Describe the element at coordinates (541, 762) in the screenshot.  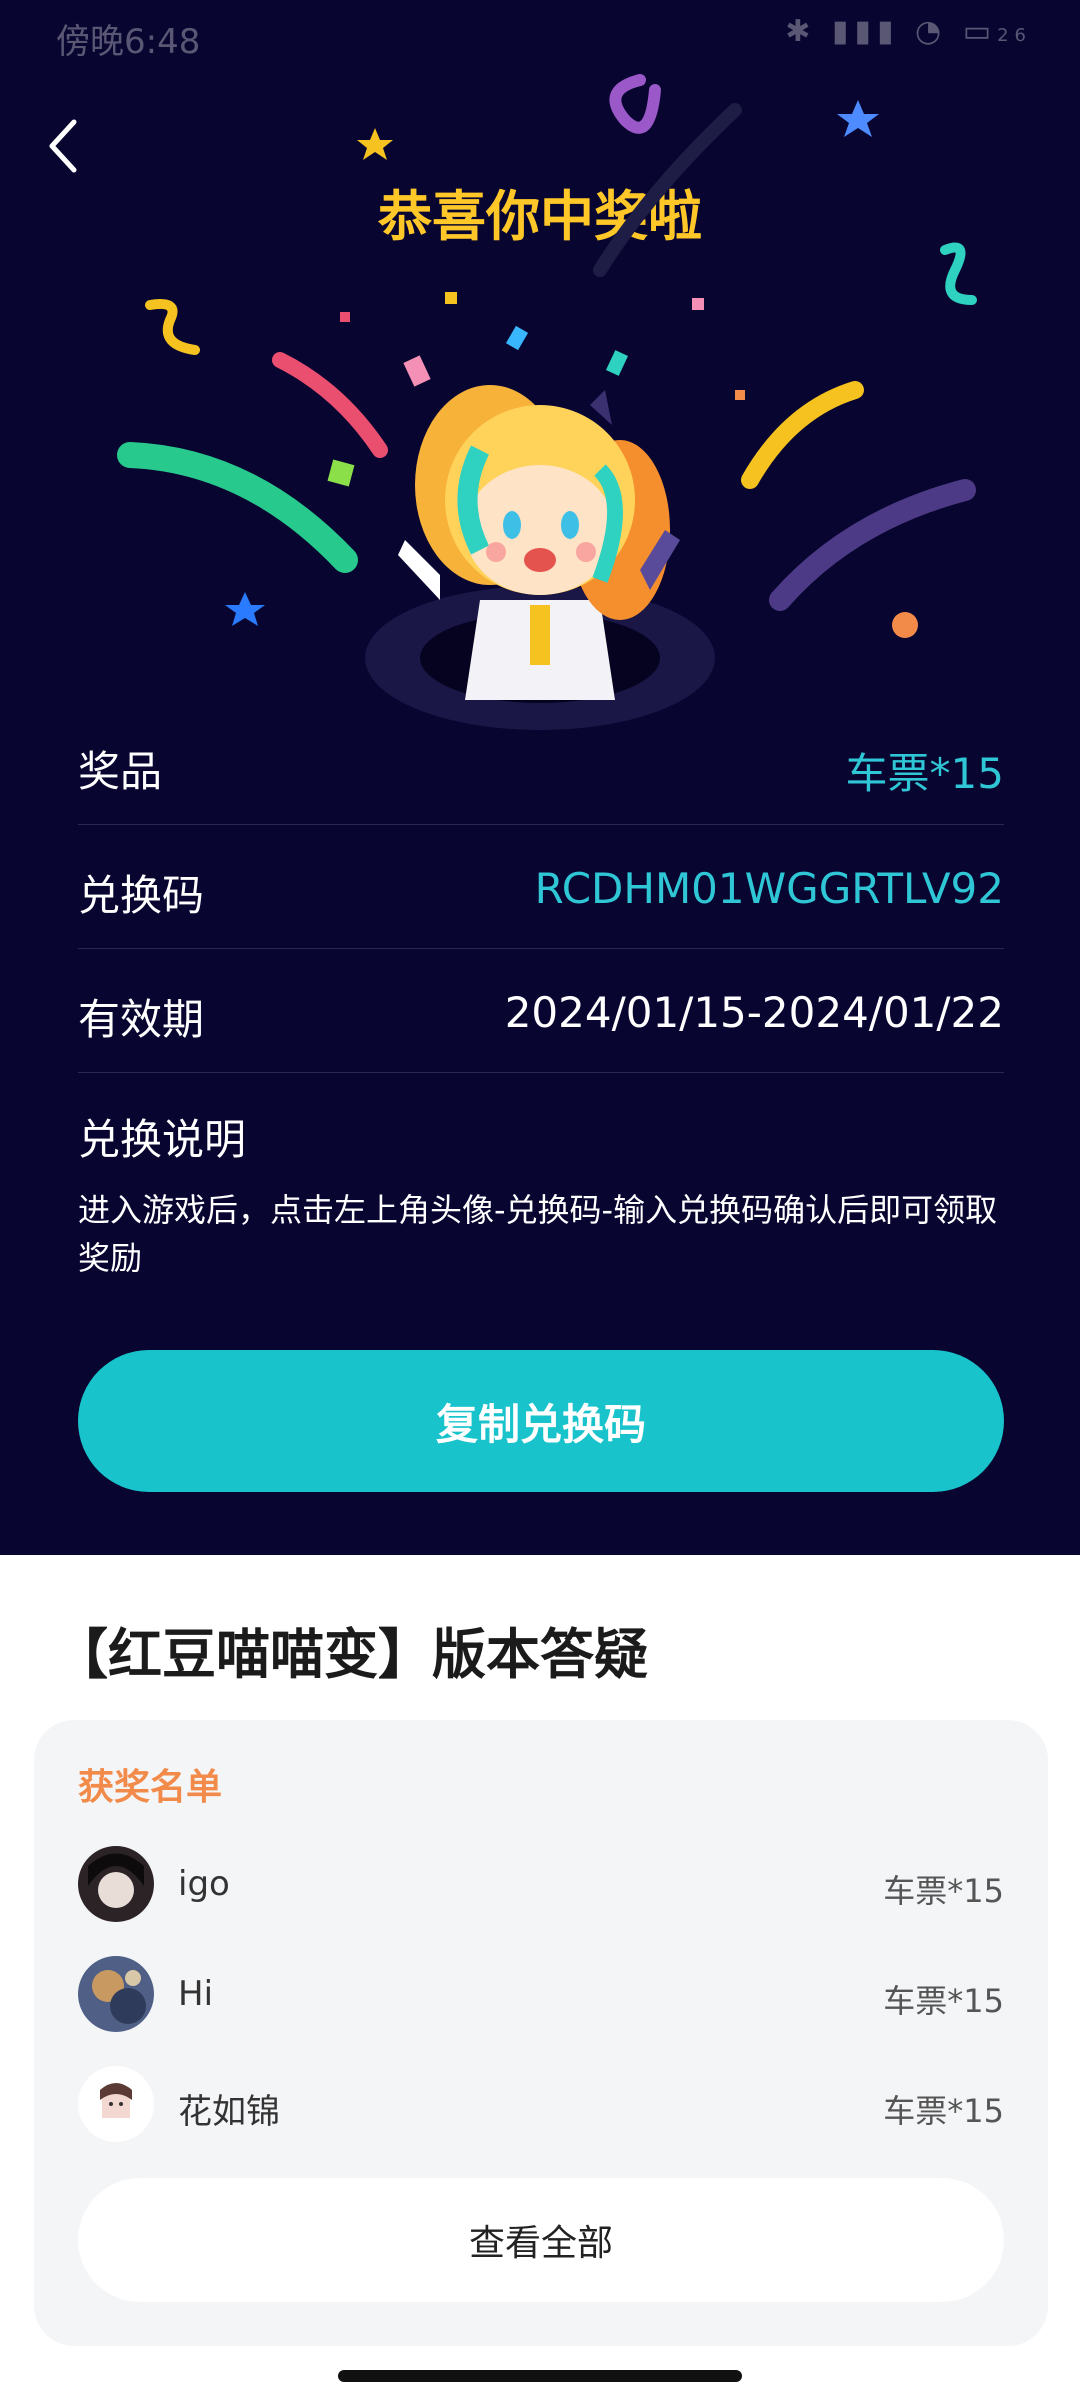
I see `prize-row: 奖品 车票*15` at that location.